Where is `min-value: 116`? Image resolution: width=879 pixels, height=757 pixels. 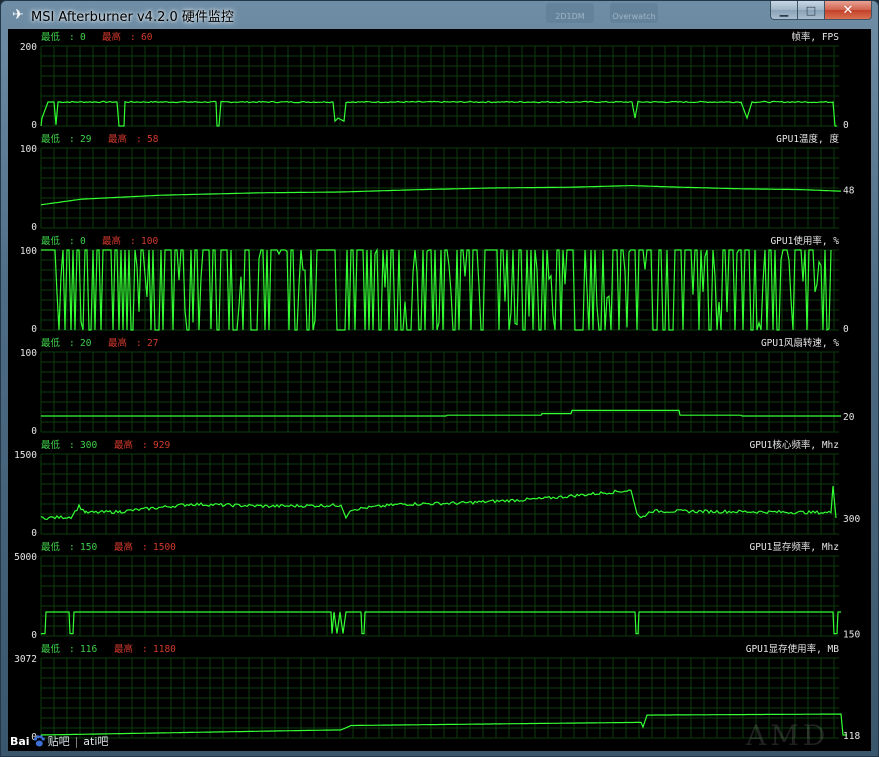 min-value: 116 is located at coordinates (88, 649).